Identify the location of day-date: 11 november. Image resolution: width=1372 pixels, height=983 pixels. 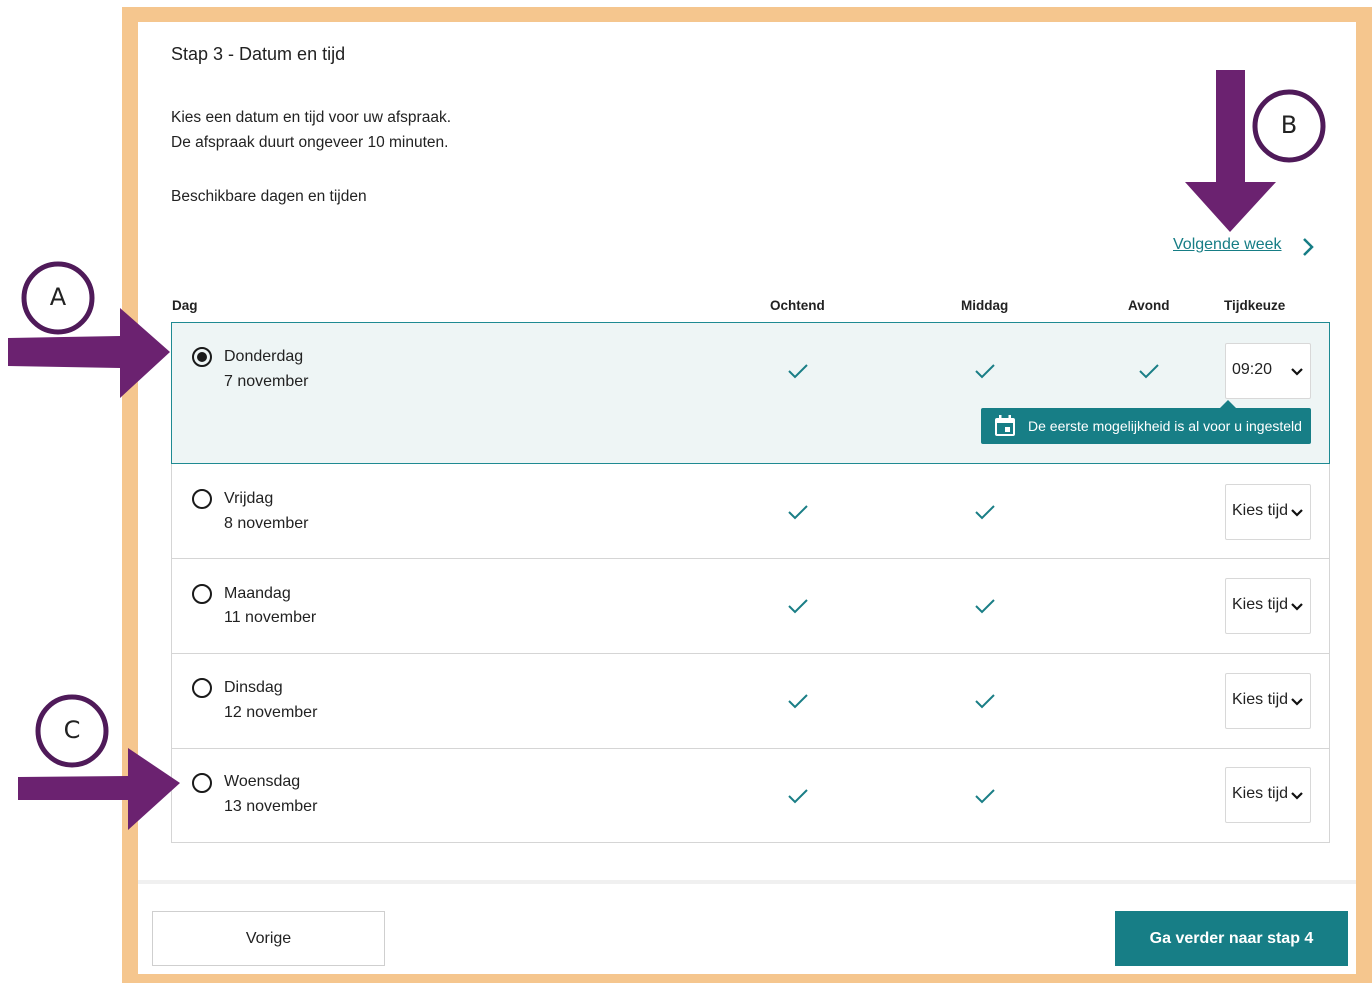
(270, 617).